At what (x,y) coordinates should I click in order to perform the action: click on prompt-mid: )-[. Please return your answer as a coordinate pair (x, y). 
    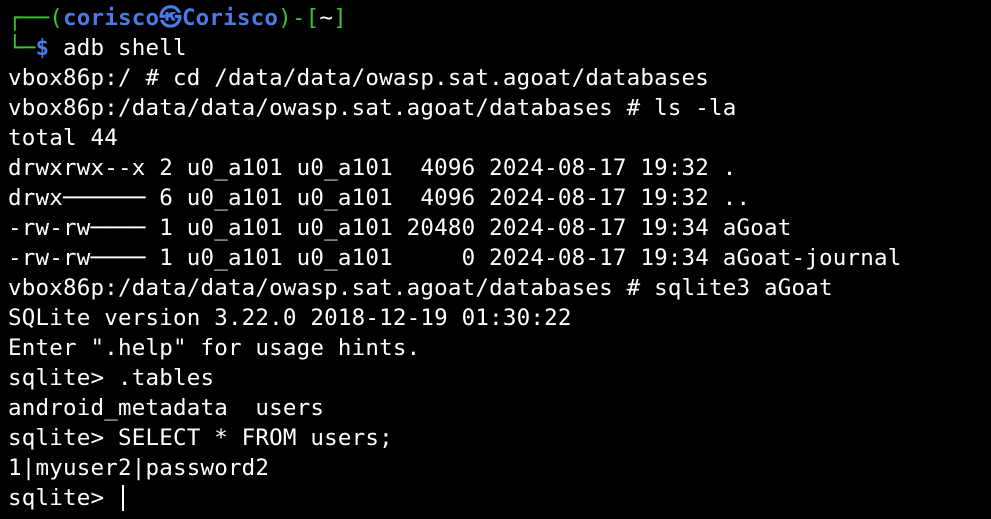
    Looking at the image, I should click on (299, 18).